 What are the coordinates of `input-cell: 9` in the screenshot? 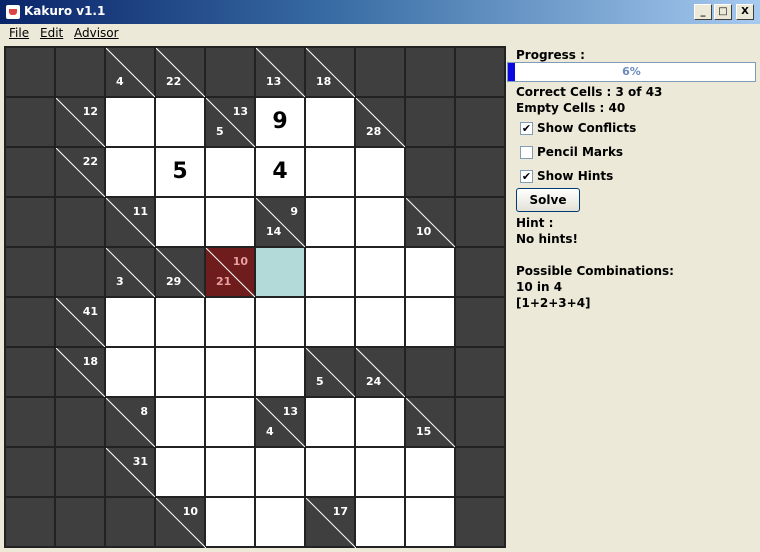 It's located at (280, 122).